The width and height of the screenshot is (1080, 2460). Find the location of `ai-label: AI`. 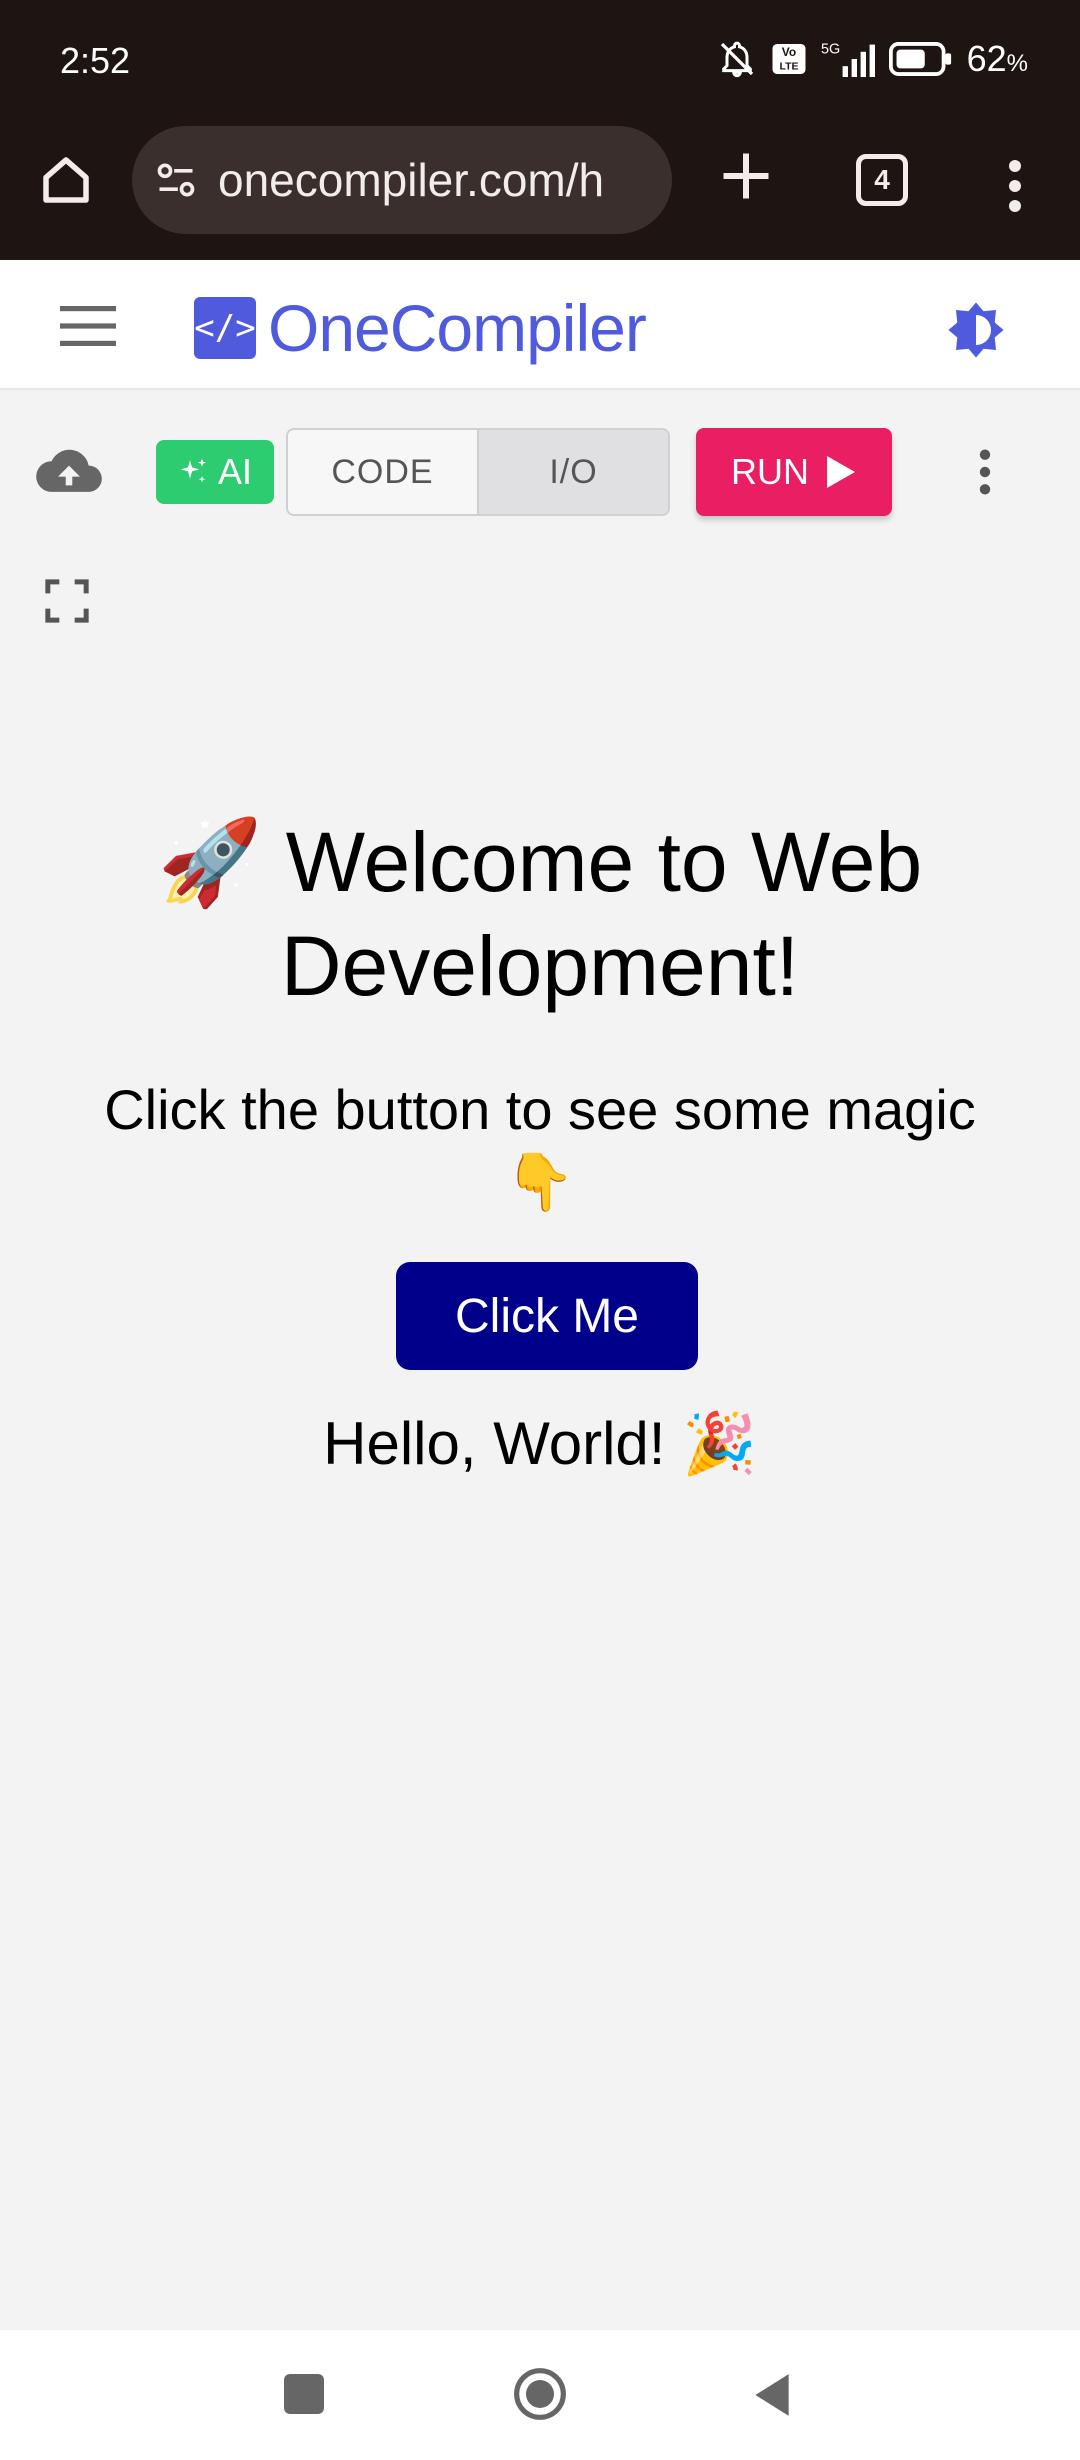

ai-label: AI is located at coordinates (234, 471).